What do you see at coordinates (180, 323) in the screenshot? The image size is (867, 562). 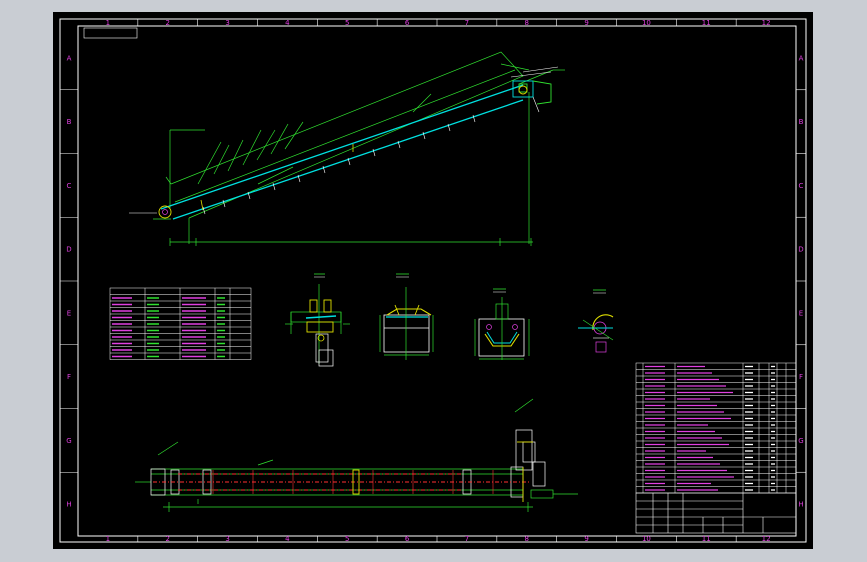 I see `parameter-table` at bounding box center [180, 323].